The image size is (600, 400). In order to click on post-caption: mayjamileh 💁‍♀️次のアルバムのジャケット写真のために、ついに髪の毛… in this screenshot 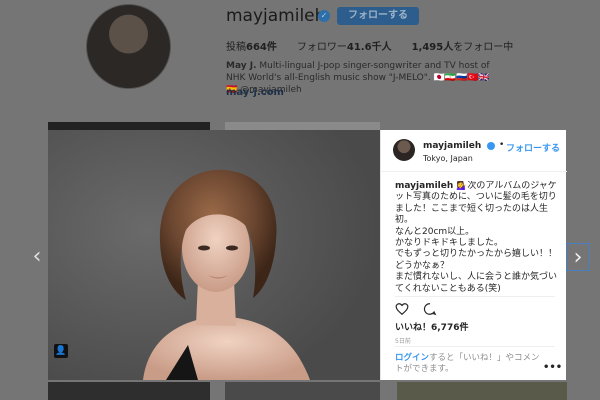, I will do `click(478, 237)`.